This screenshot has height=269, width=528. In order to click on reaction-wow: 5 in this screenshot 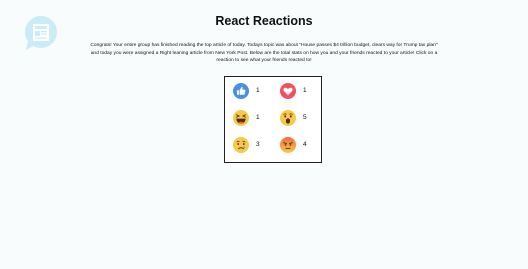, I will do `click(293, 118)`.